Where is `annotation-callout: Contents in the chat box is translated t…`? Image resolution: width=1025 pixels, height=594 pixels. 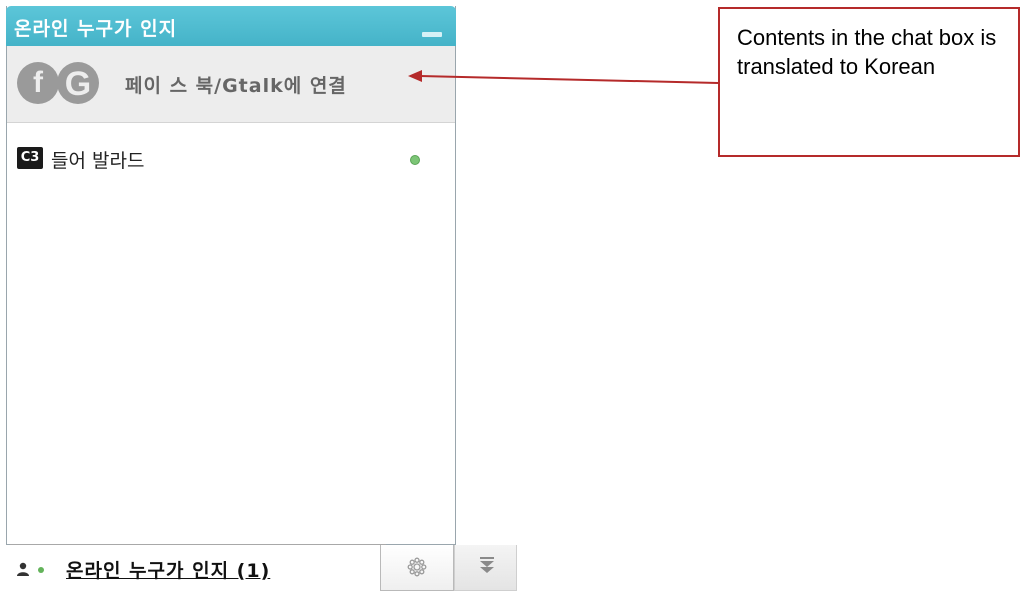
annotation-callout: Contents in the chat box is translated t… is located at coordinates (869, 82).